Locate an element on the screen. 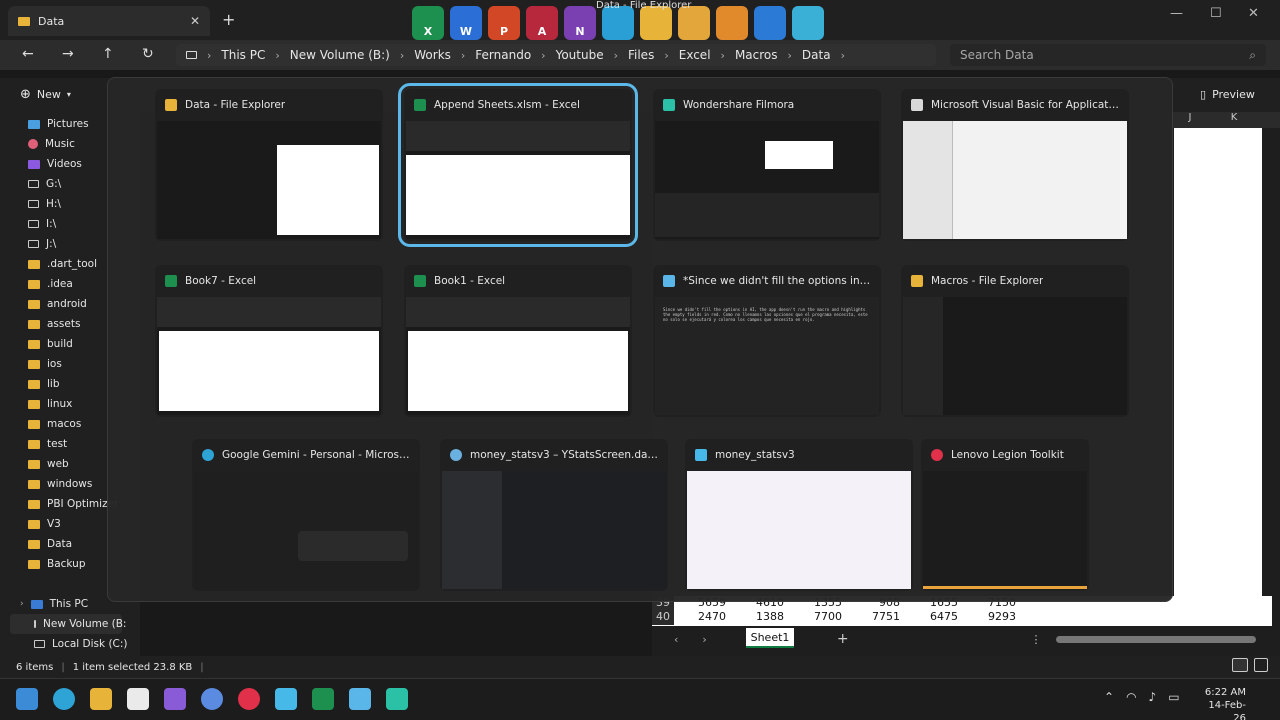 Image resolution: width=1280 pixels, height=720 pixels. sidebar-item: G:\ is located at coordinates (44, 184).